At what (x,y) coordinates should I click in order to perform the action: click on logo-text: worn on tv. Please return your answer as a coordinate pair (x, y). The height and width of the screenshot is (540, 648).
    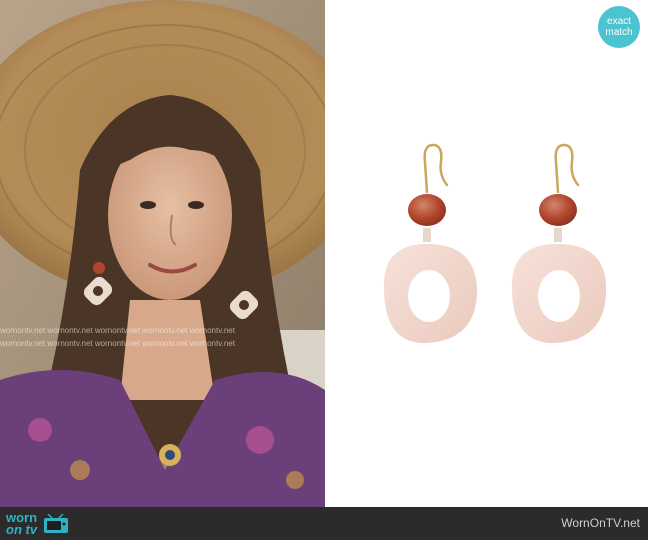
    Looking at the image, I should click on (22, 524).